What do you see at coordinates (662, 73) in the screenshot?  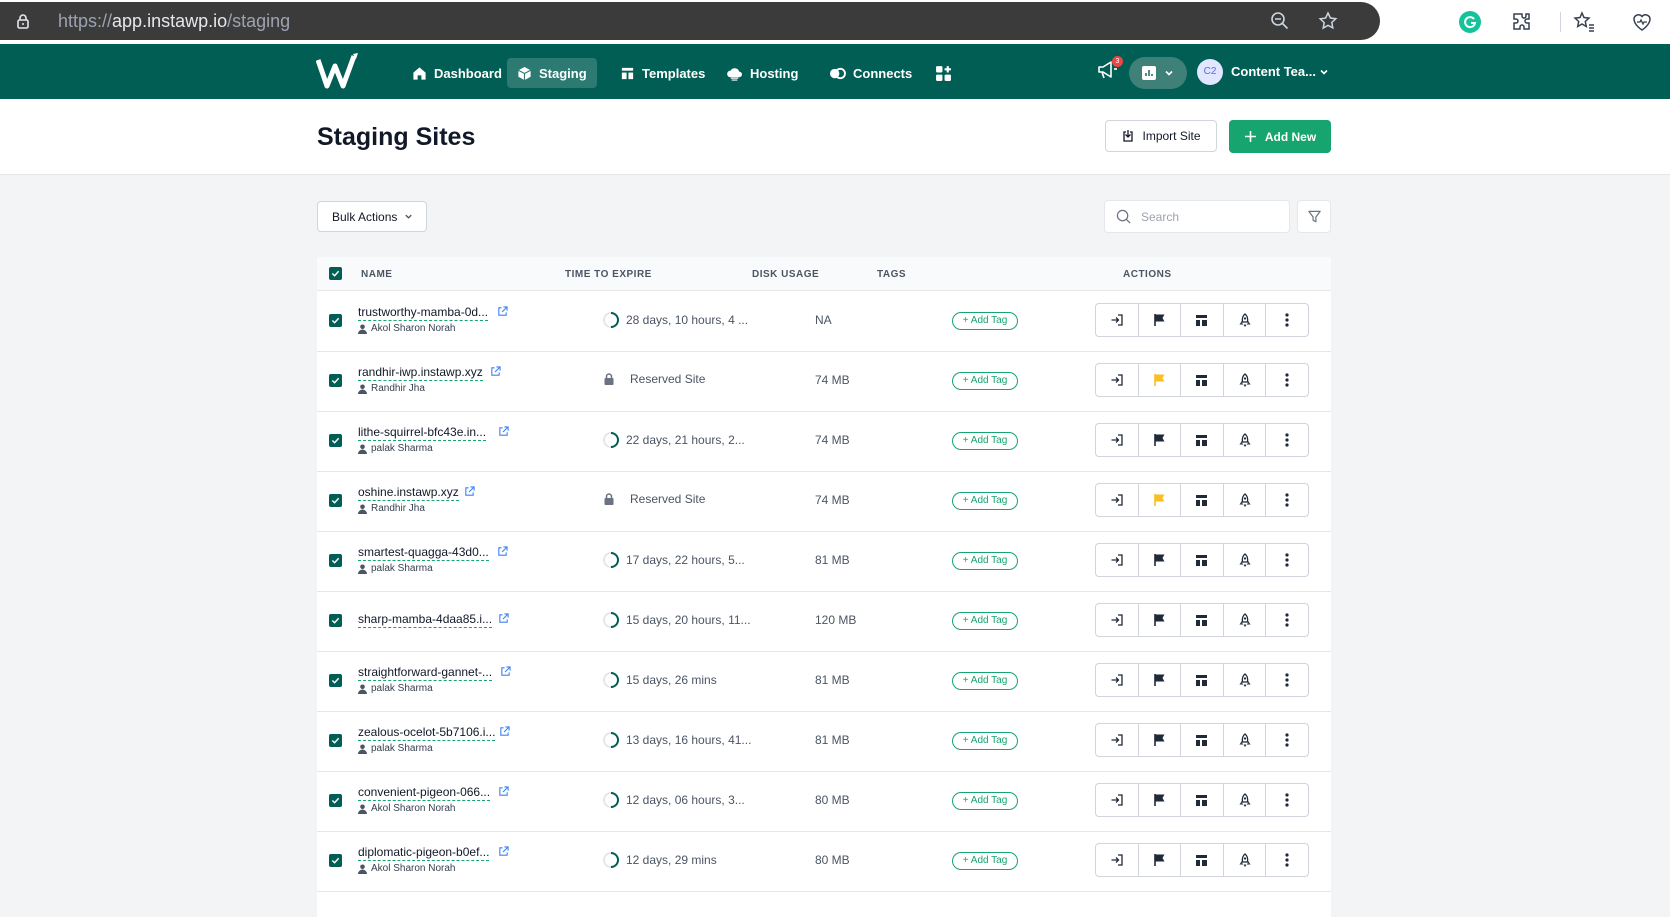 I see `nav-templates: Templates` at bounding box center [662, 73].